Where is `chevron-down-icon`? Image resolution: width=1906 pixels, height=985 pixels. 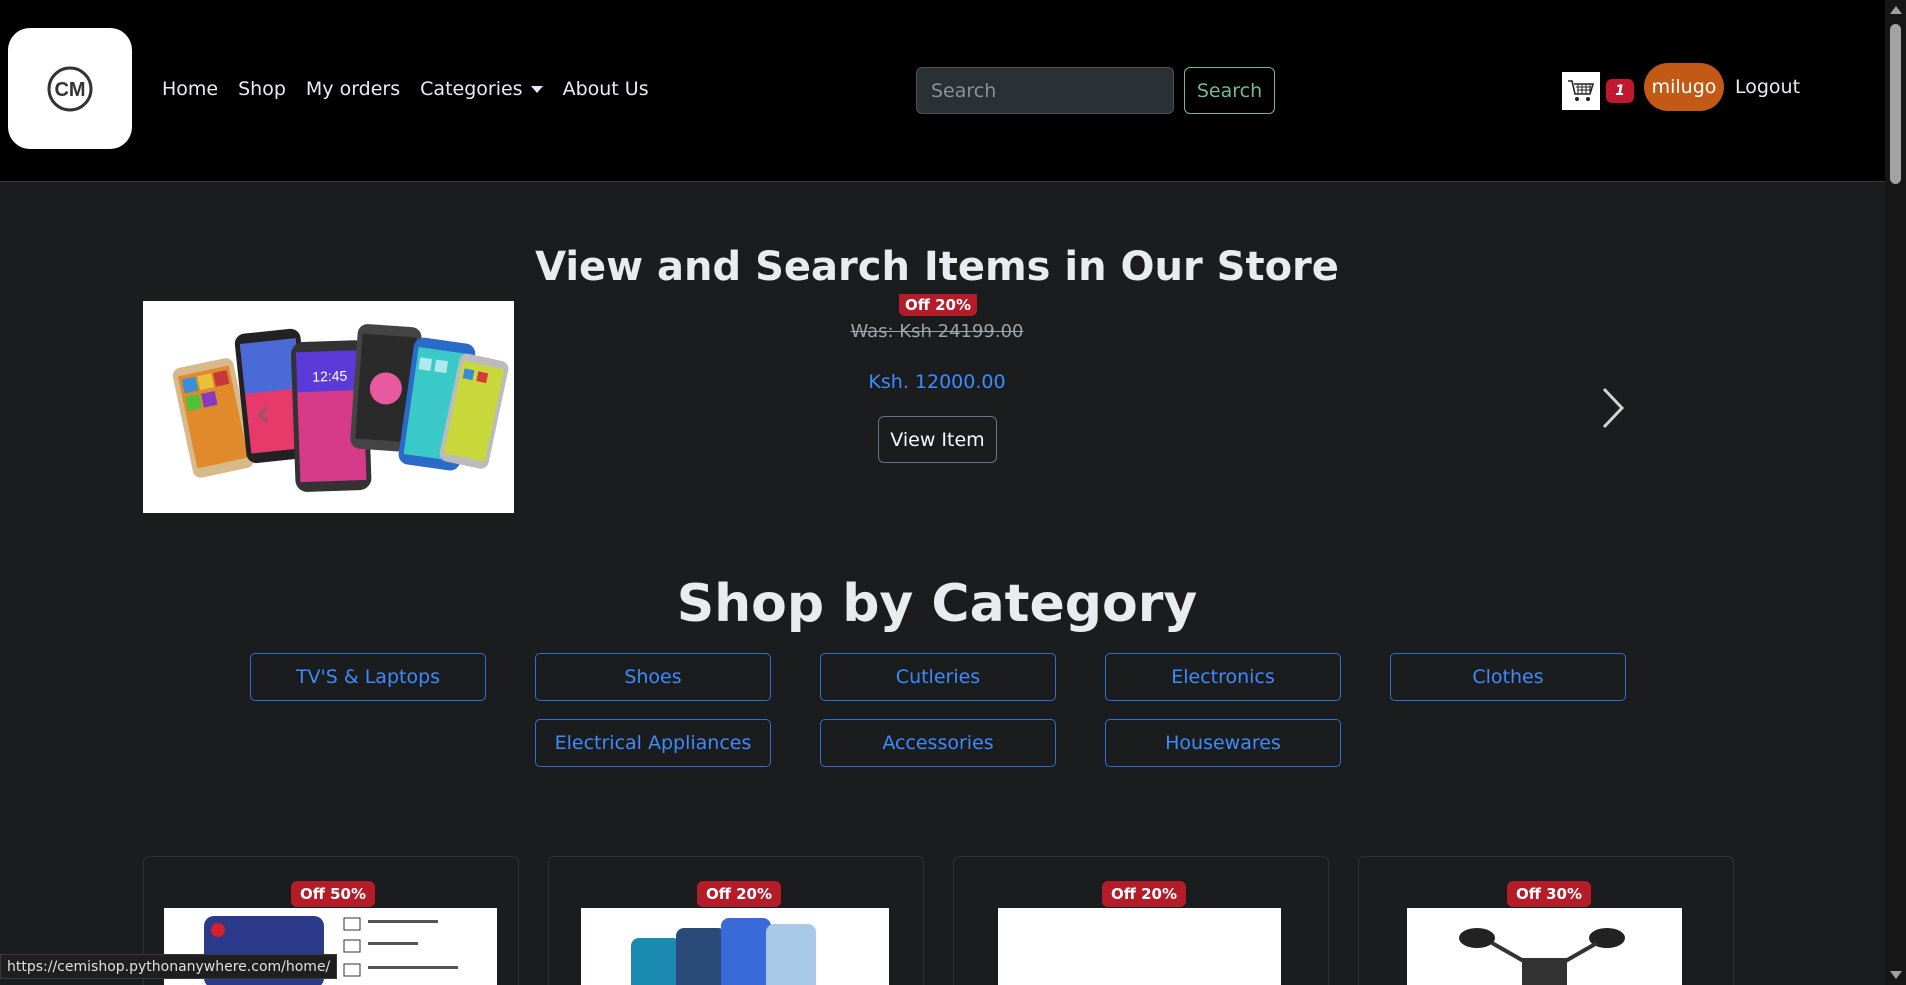
chevron-down-icon is located at coordinates (536, 89).